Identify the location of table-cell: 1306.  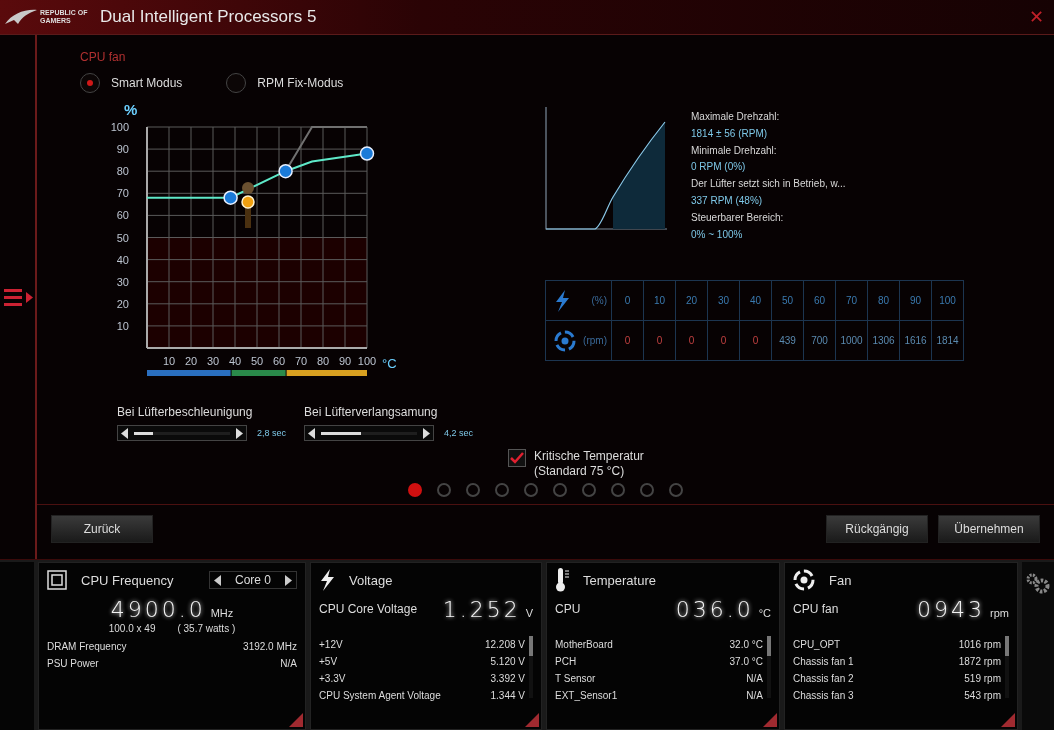
(883, 340).